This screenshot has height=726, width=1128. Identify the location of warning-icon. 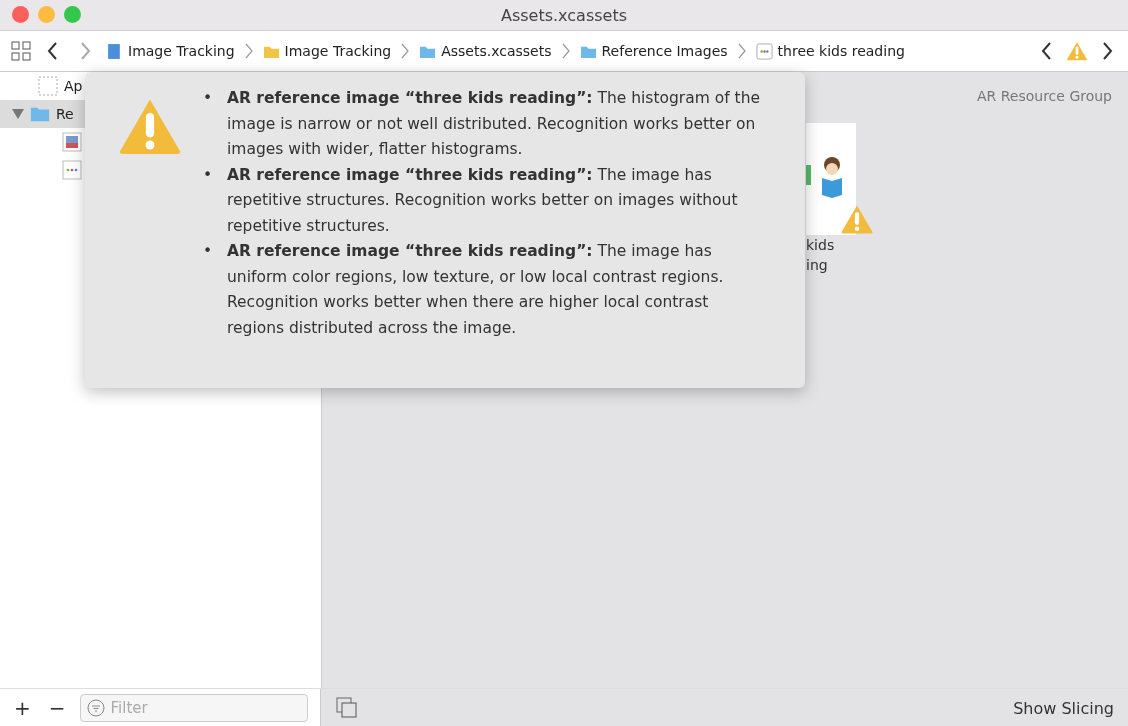
(1077, 51).